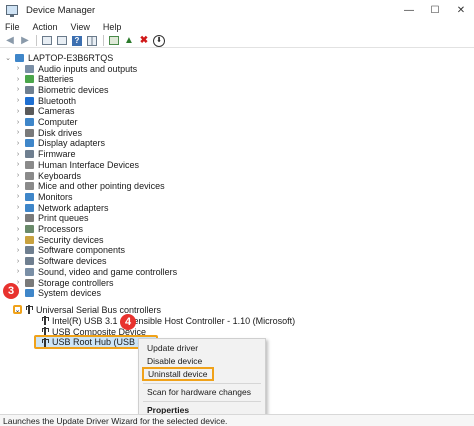 This screenshot has width=474, height=426. I want to click on grid-icon, so click(92, 40).